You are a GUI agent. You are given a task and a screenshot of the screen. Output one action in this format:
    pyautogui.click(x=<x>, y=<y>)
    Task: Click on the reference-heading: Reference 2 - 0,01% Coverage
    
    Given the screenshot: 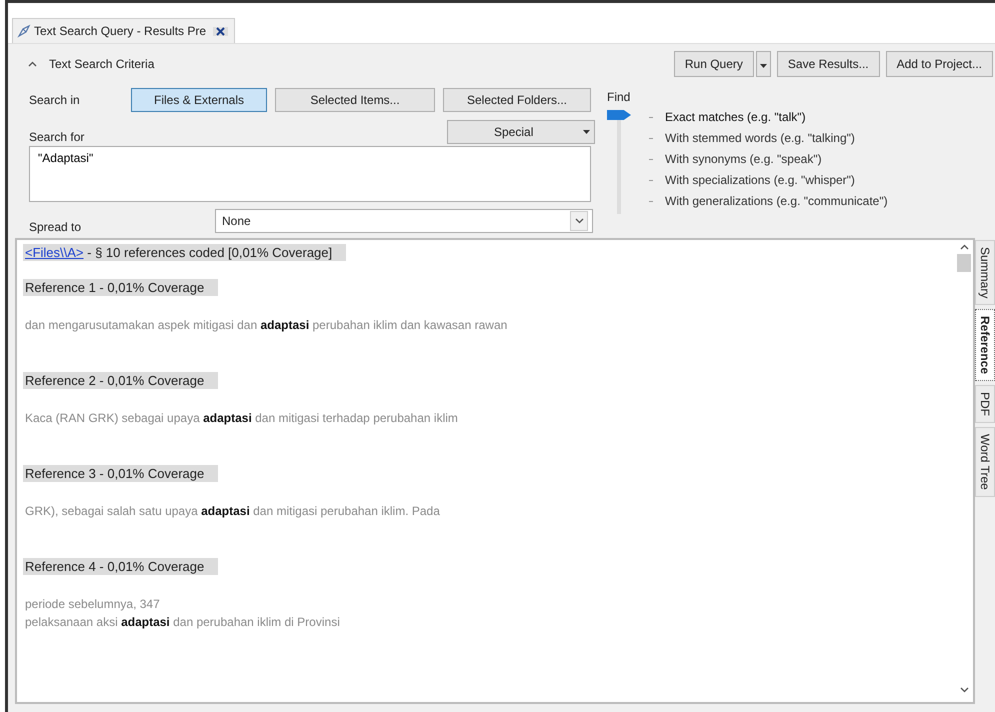 What is the action you would take?
    pyautogui.click(x=120, y=380)
    